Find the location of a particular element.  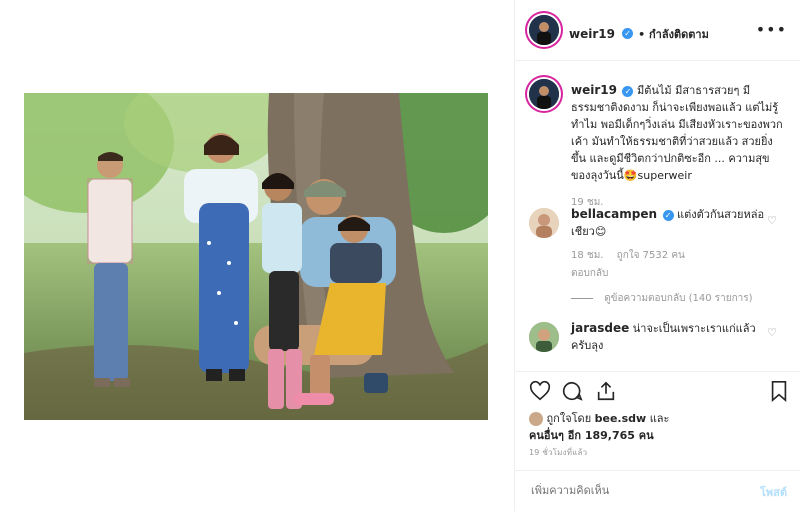

comment-input is located at coordinates (631, 490).